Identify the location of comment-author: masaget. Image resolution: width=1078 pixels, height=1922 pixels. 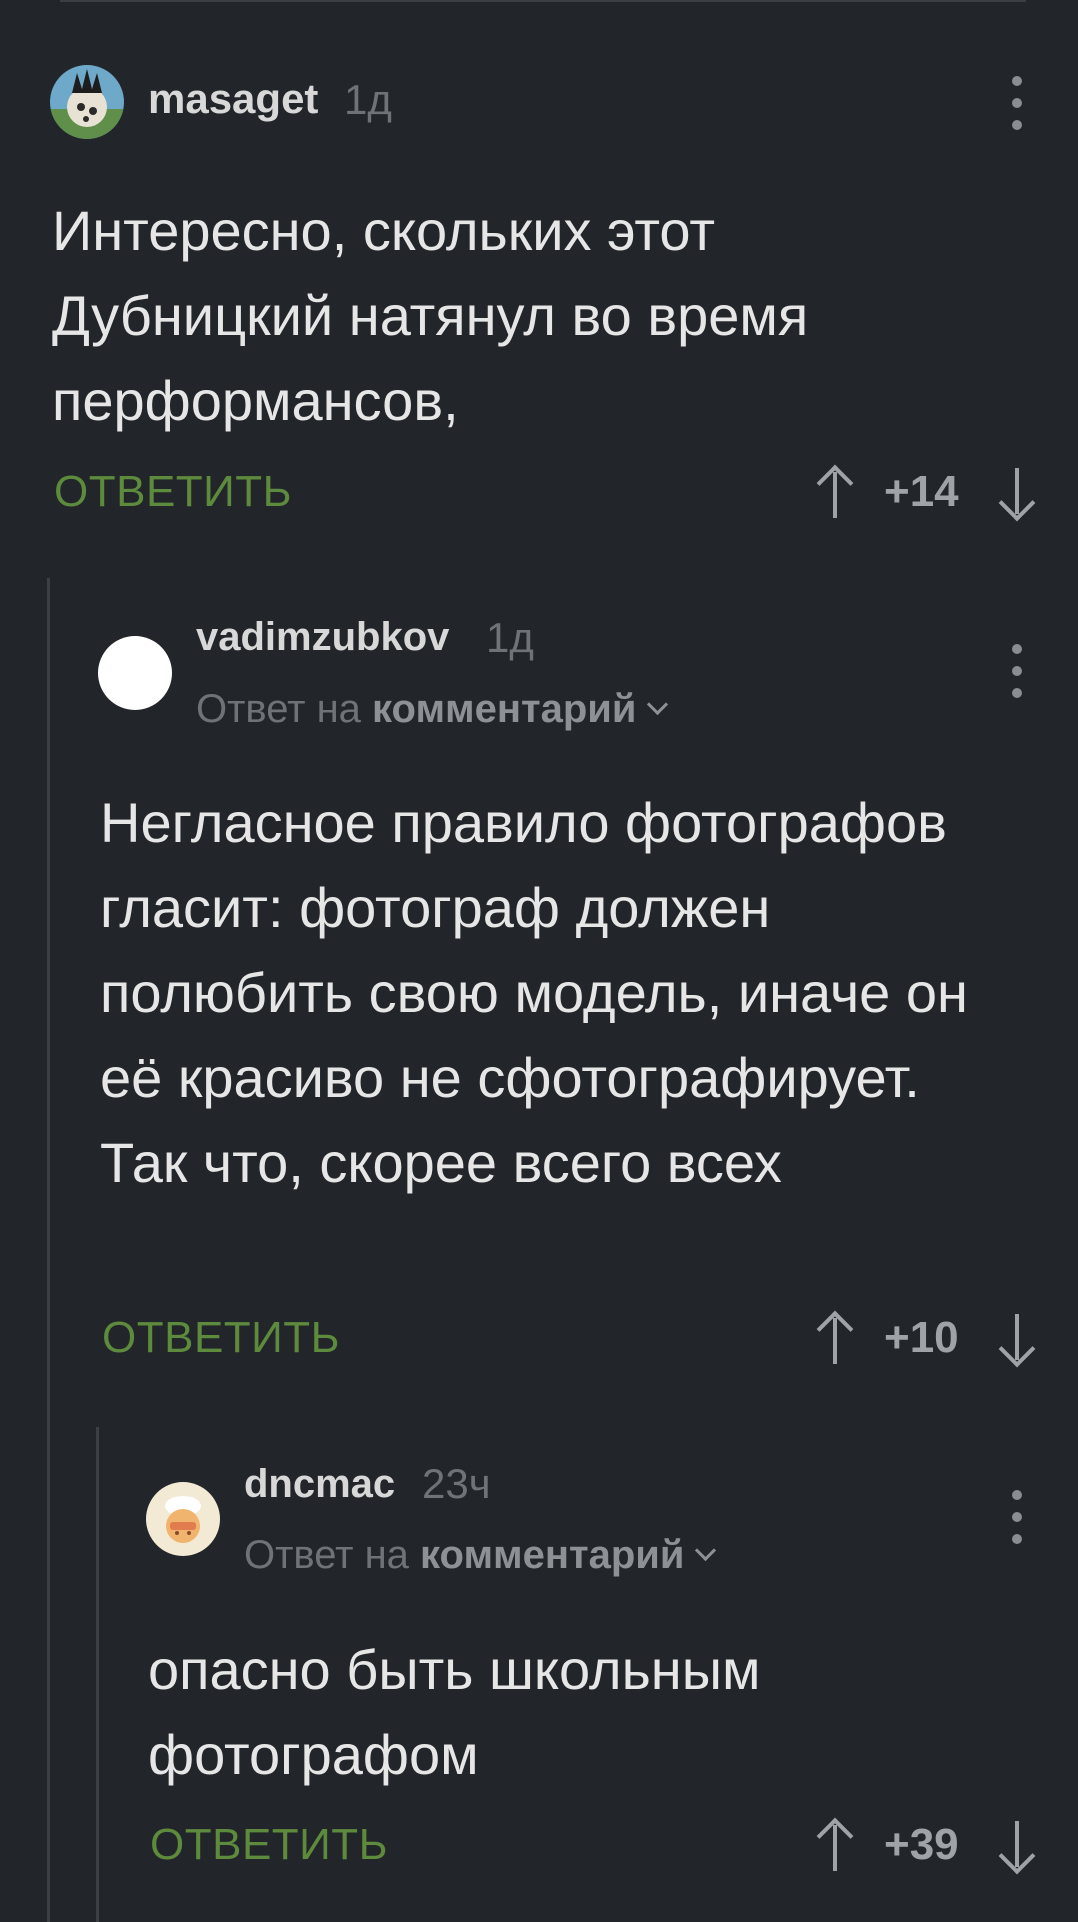
(233, 99).